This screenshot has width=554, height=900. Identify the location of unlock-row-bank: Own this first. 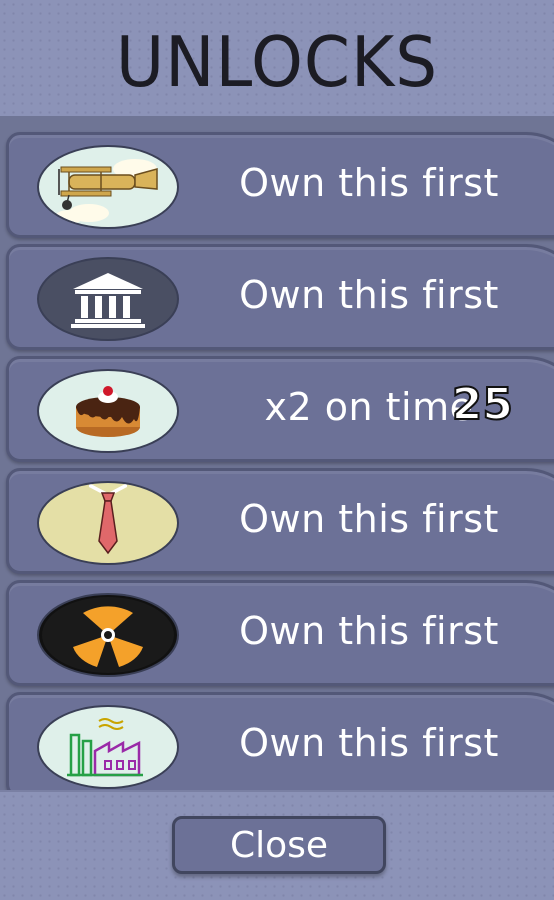
(280, 297).